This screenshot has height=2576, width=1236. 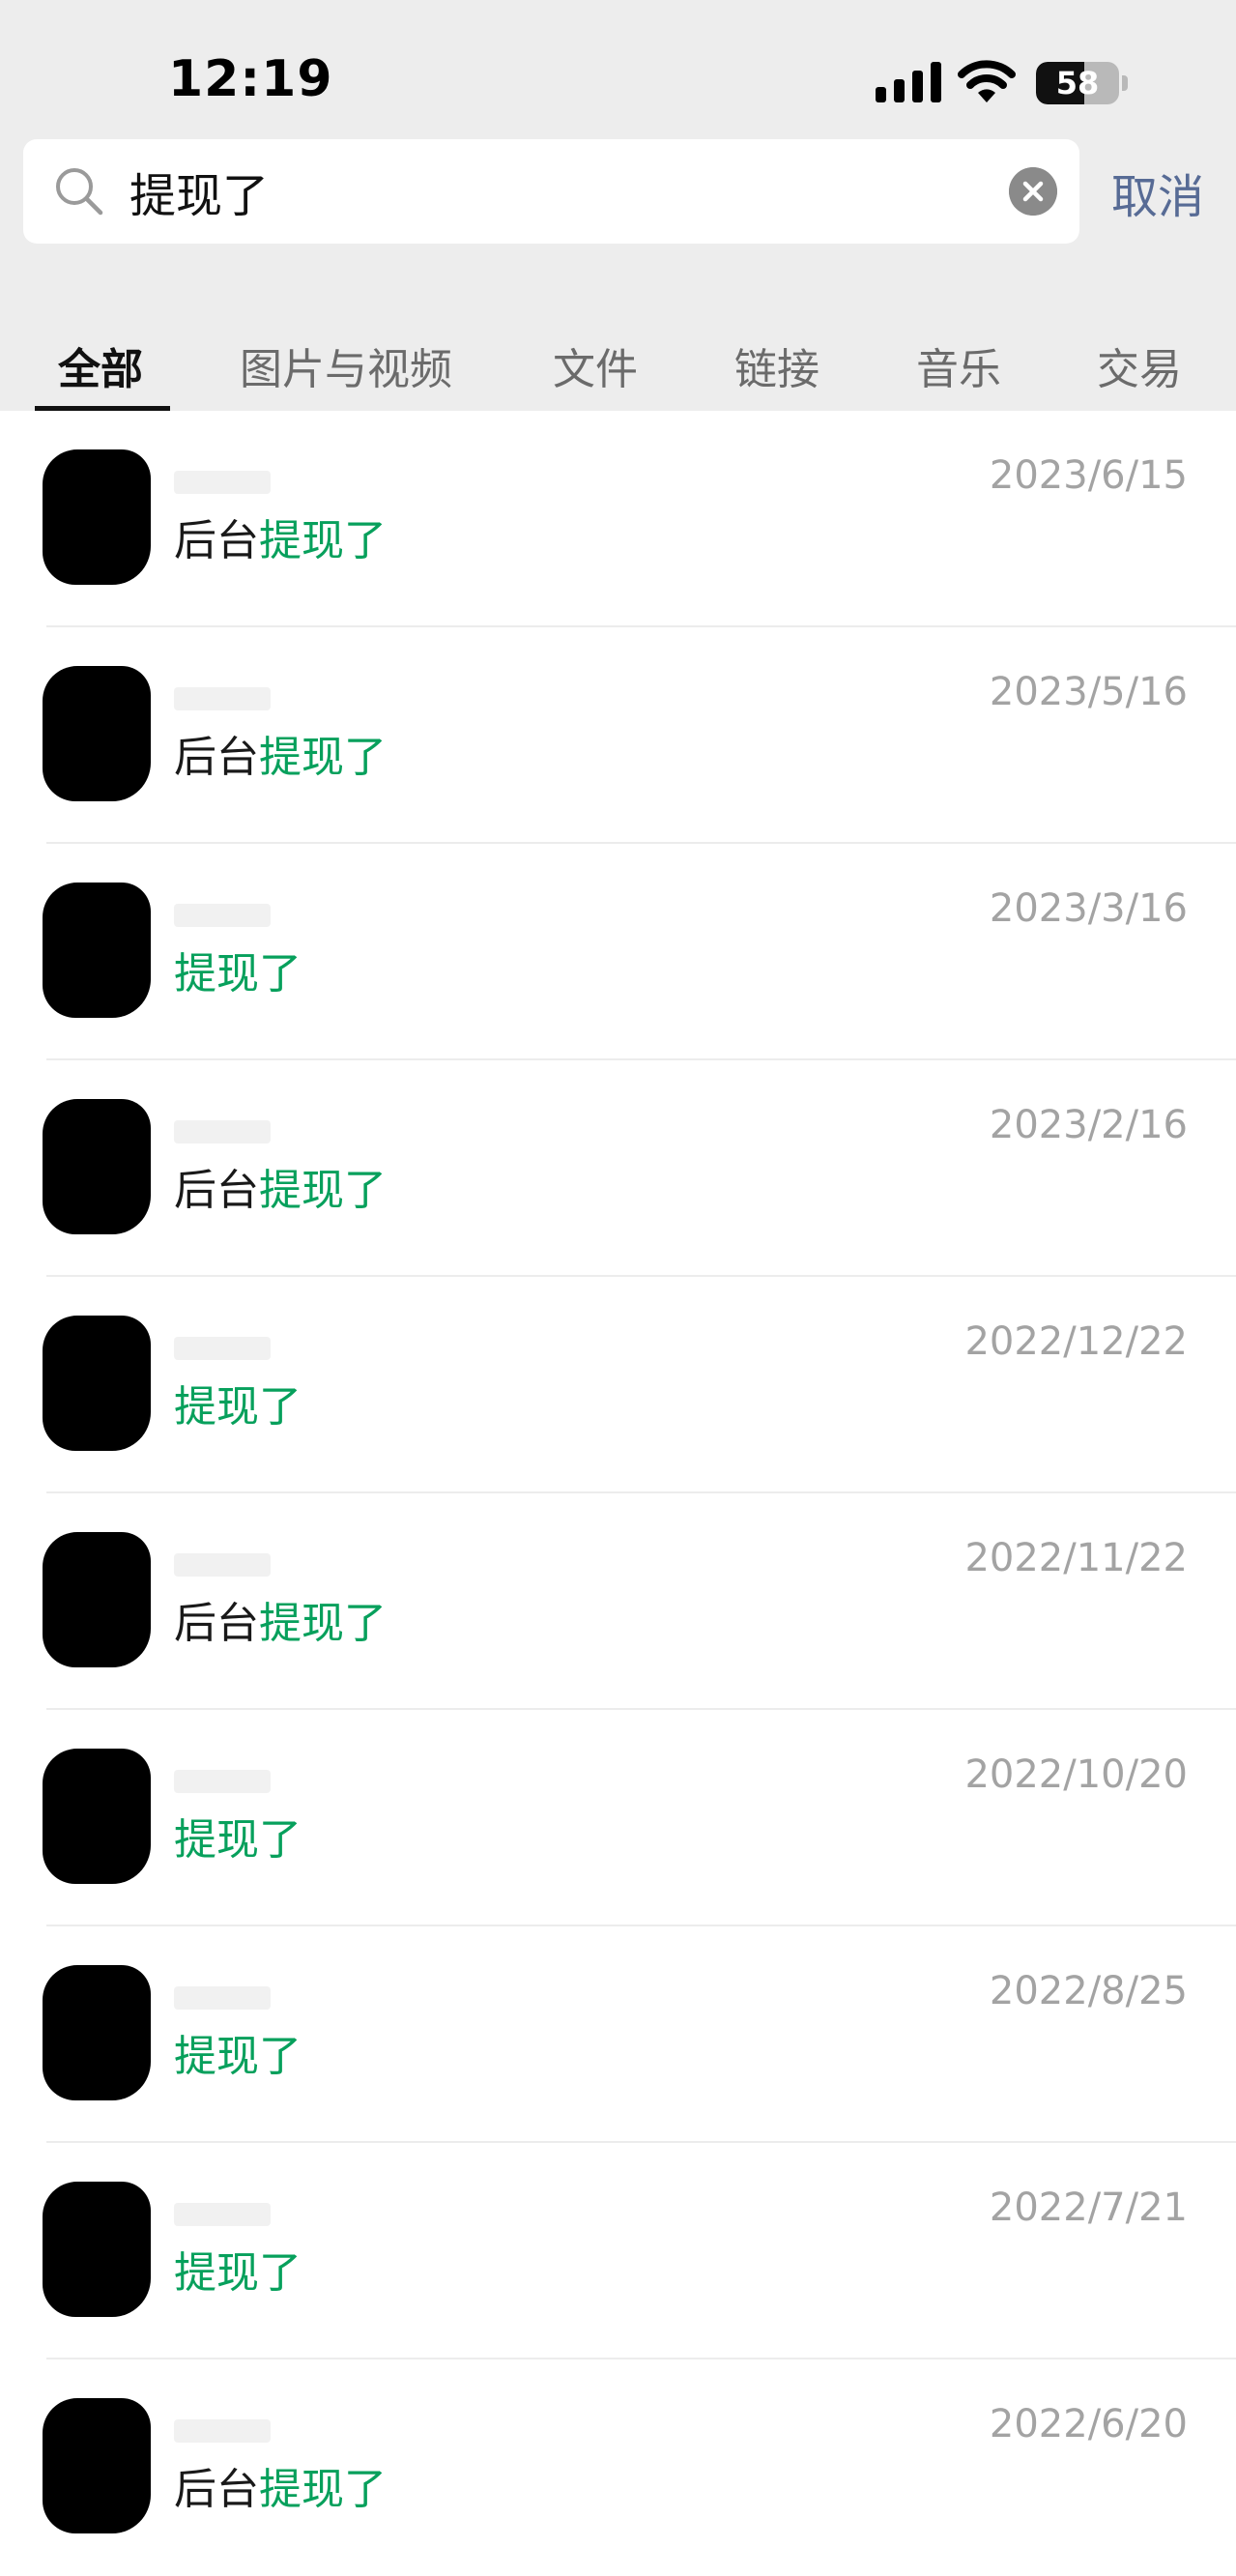 What do you see at coordinates (1088, 908) in the screenshot?
I see `result-date: 2023/3/16` at bounding box center [1088, 908].